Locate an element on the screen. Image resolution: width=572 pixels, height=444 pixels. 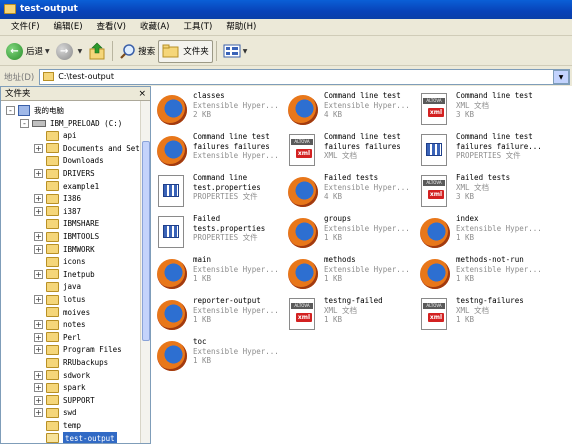
firefox-html-icon is located at coordinates (434, 275).